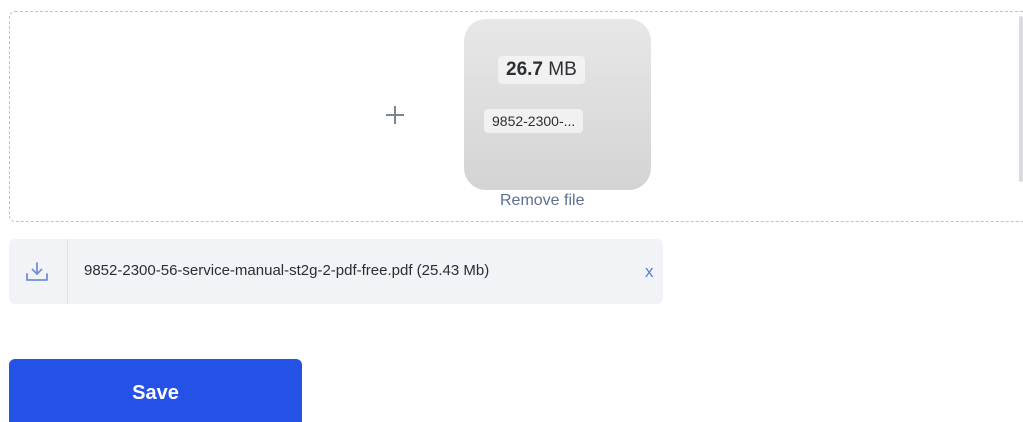 The image size is (1023, 422). I want to click on attachment-icon-cell, so click(38, 271).